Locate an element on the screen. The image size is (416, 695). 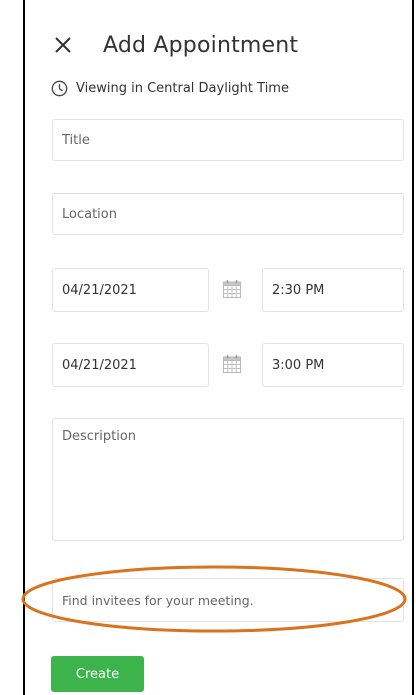
create-button: Create is located at coordinates (97, 674).